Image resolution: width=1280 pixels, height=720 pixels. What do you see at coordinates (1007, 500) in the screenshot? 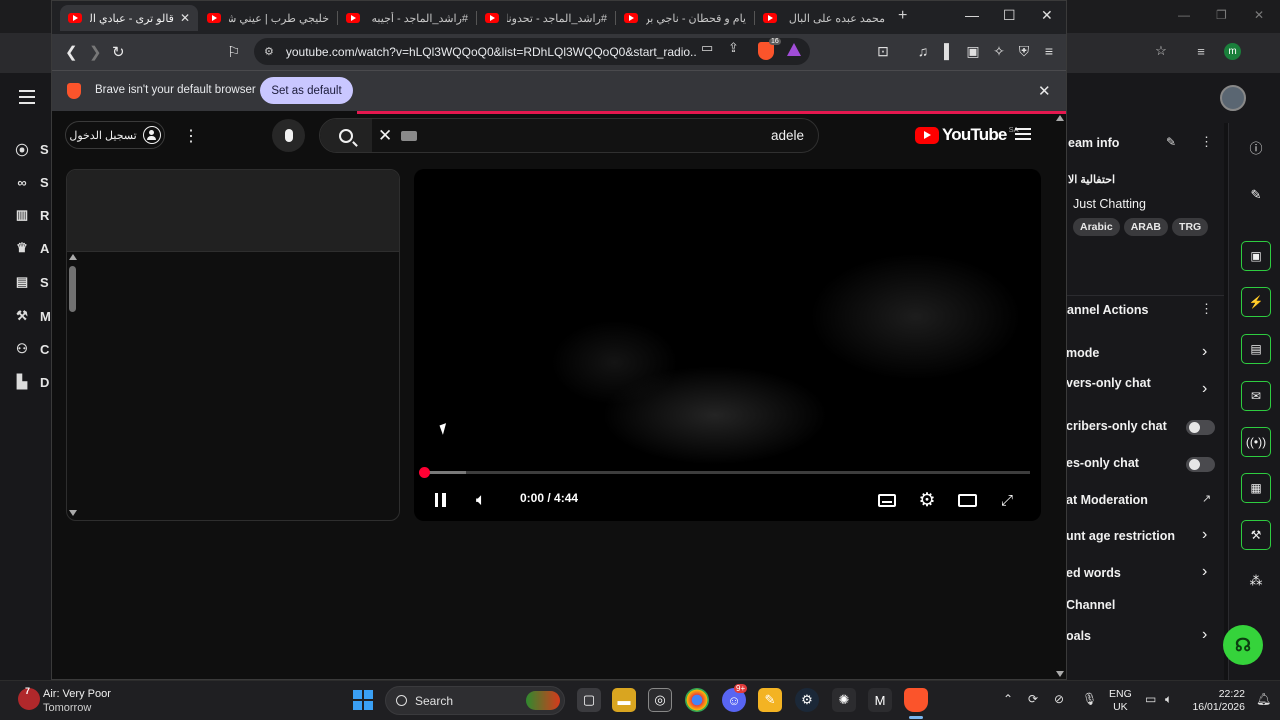
I see `fullscreen-button: ⤢` at bounding box center [1007, 500].